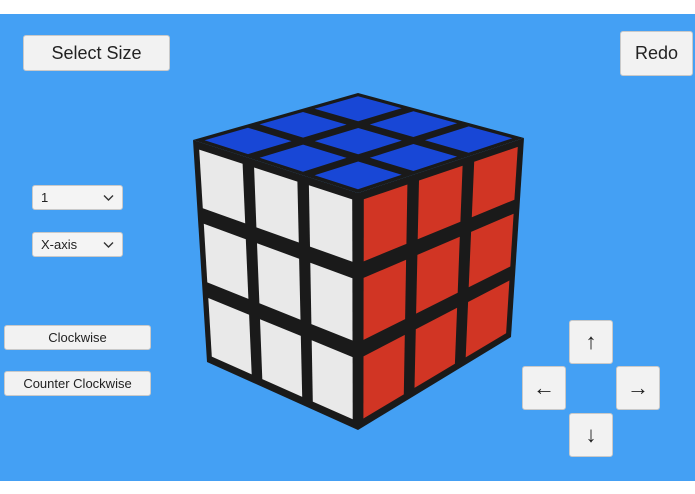  I want to click on rotate-right-button: →, so click(638, 388).